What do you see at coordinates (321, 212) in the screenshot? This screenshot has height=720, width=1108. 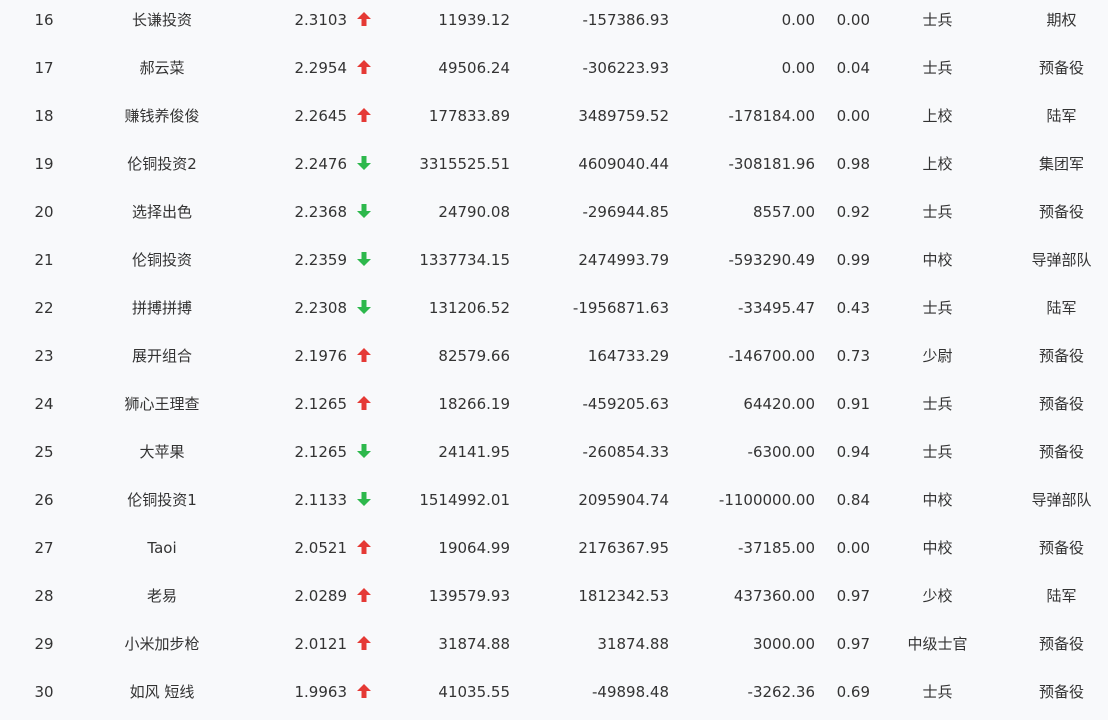 I see `value-cell: 2.2368` at bounding box center [321, 212].